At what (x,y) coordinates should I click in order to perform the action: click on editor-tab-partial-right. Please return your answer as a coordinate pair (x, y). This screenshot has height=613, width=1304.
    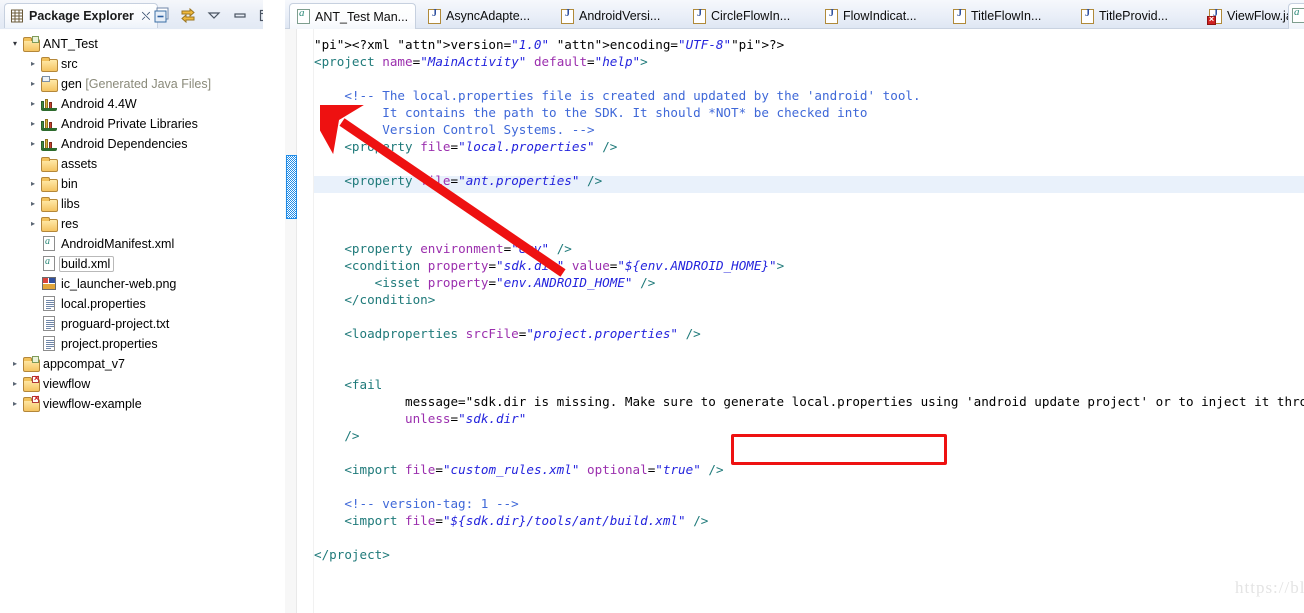
    Looking at the image, I should click on (1296, 16).